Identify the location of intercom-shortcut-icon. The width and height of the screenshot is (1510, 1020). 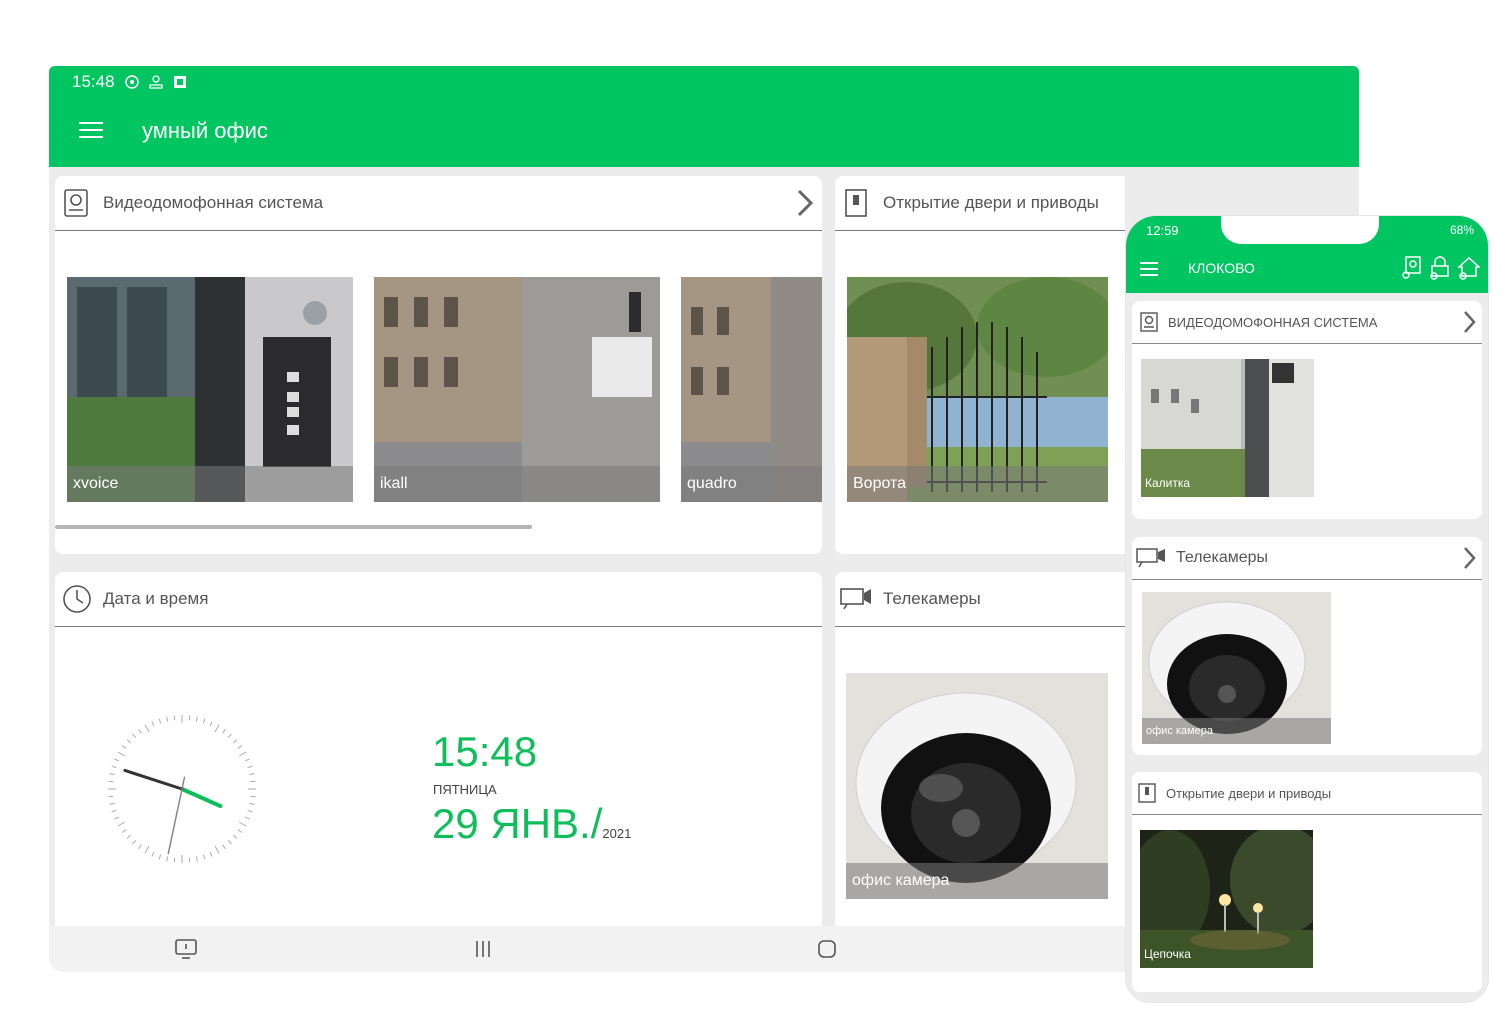
(1412, 268).